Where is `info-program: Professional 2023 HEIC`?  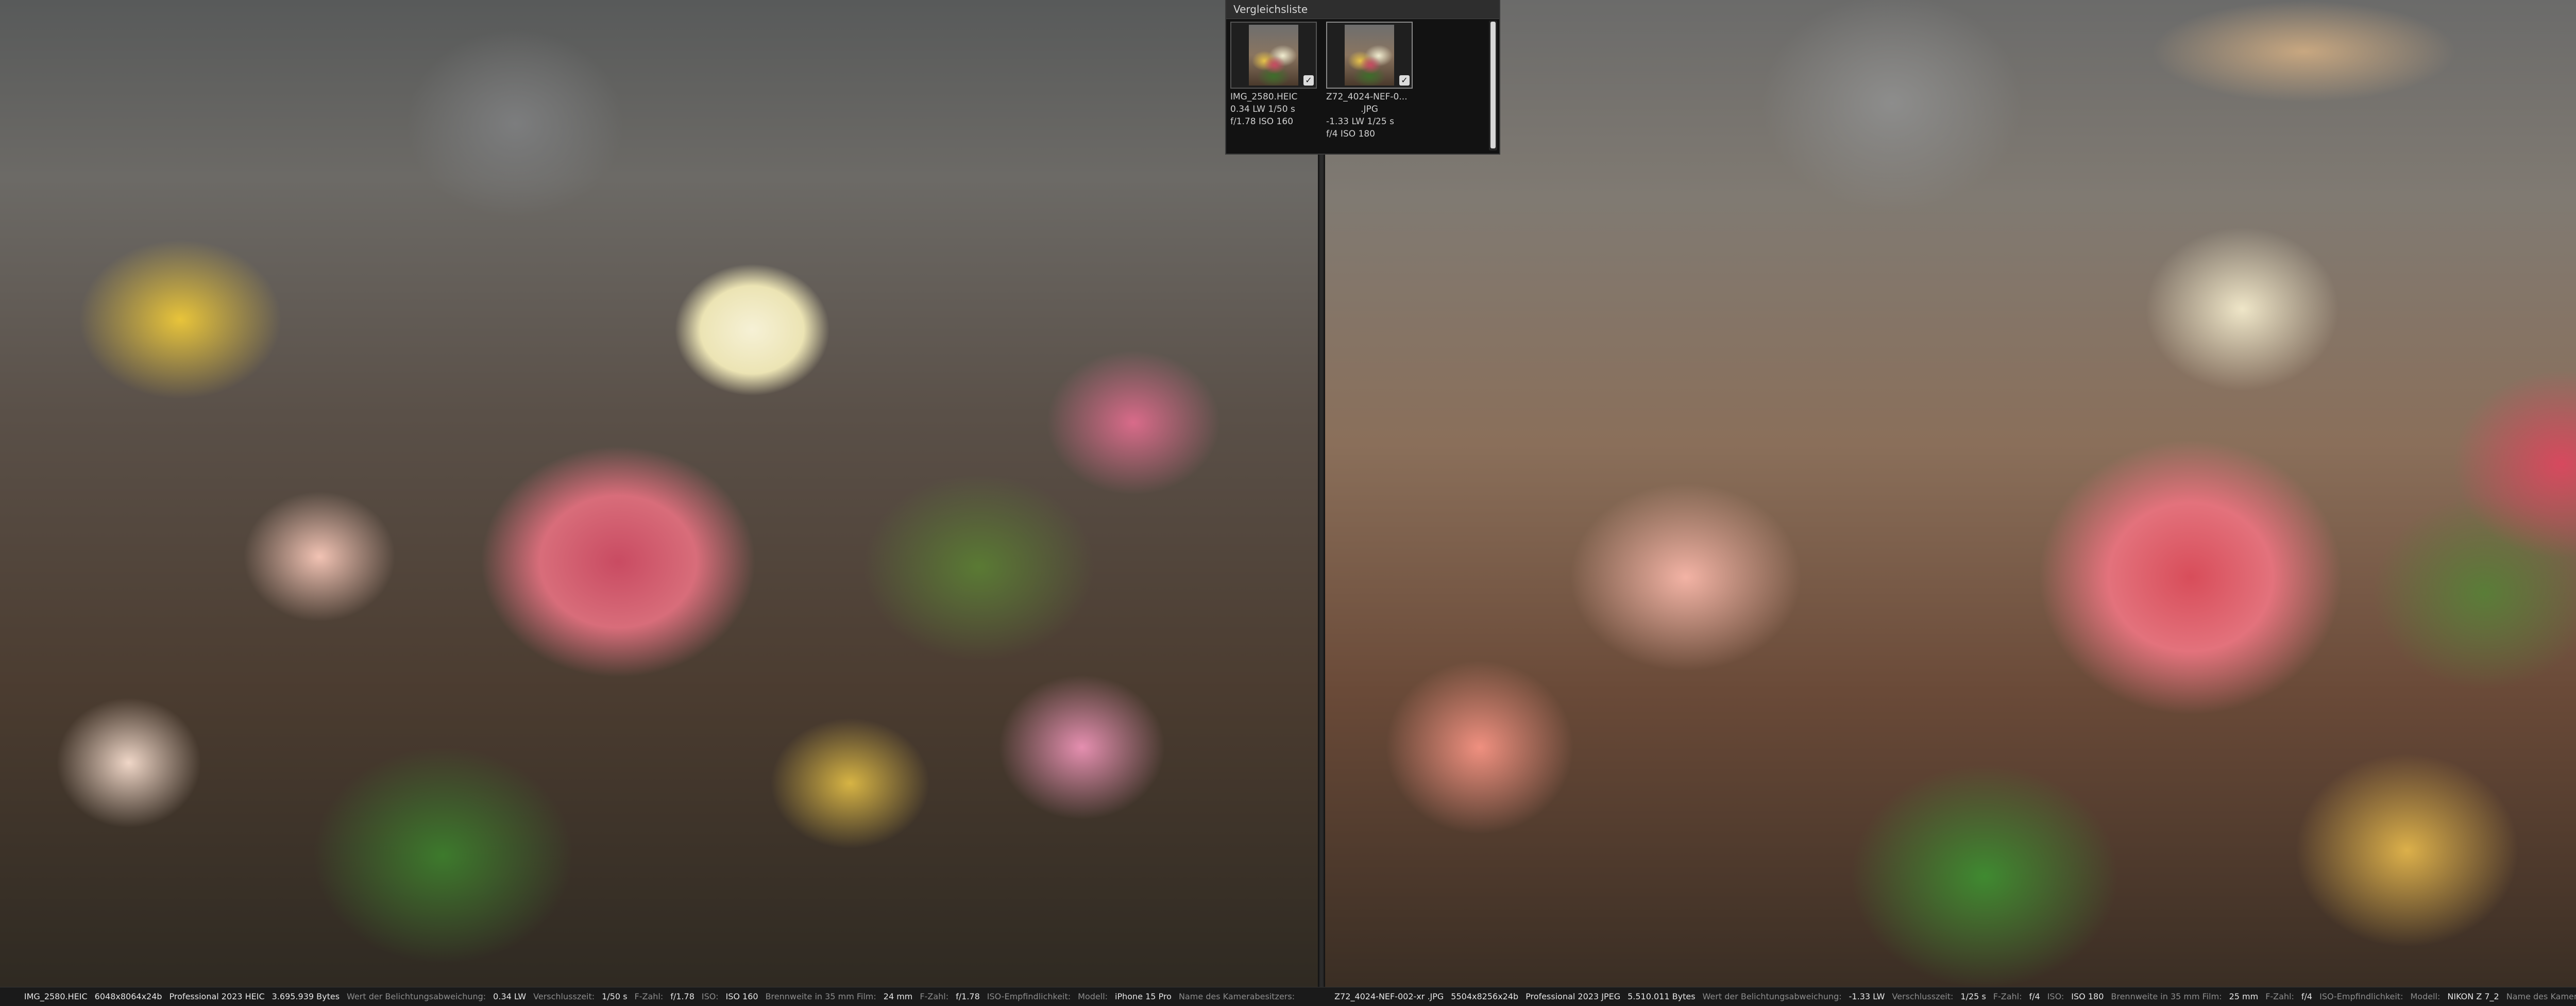
info-program: Professional 2023 HEIC is located at coordinates (217, 996).